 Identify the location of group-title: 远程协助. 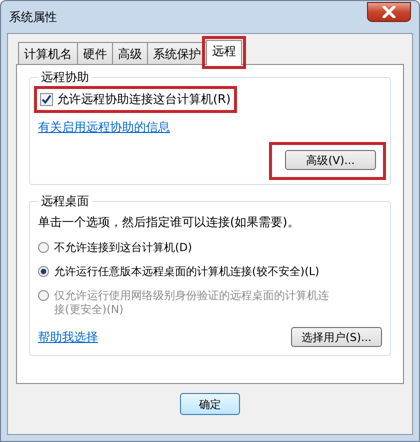
(65, 77).